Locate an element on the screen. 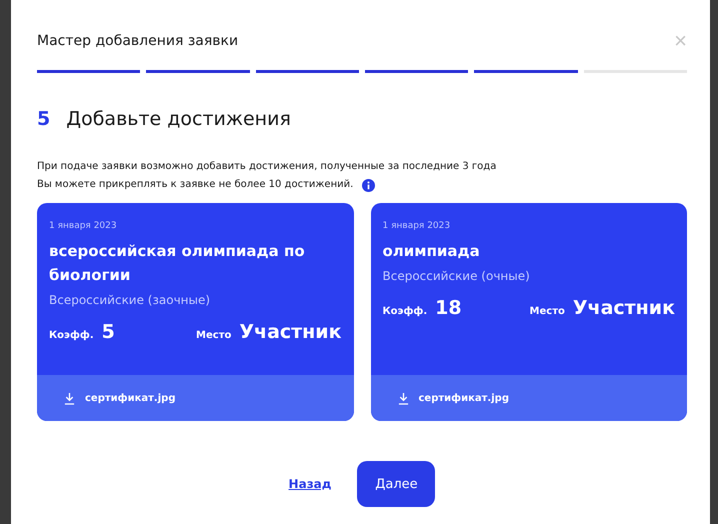 Image resolution: width=718 pixels, height=524 pixels. info-icon is located at coordinates (369, 185).